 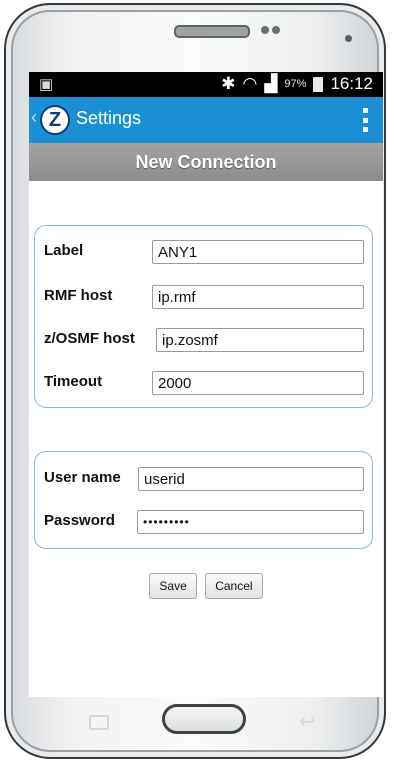 I want to click on save-button: Save, so click(x=173, y=586).